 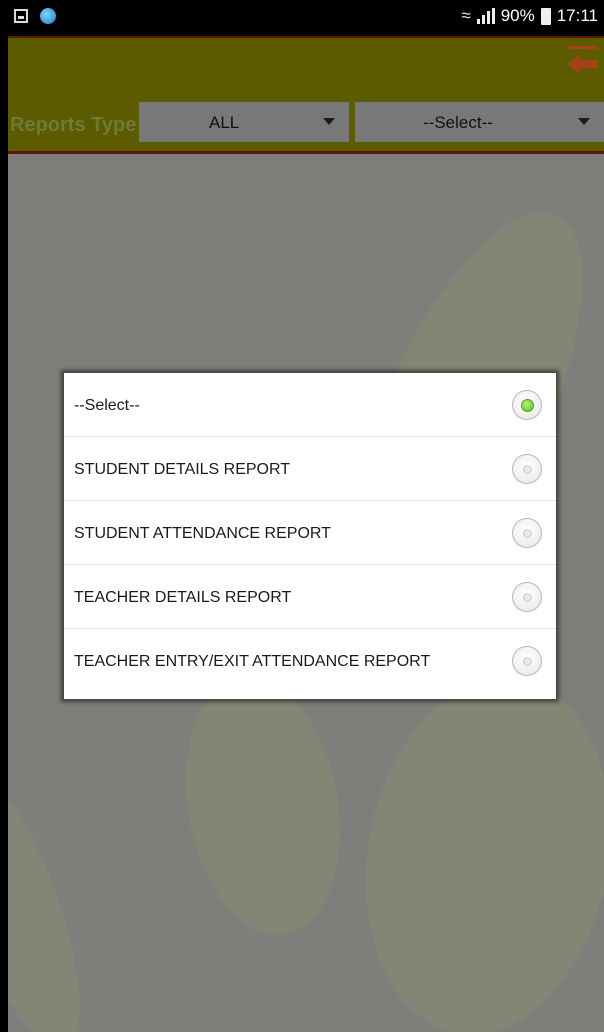 What do you see at coordinates (244, 122) in the screenshot?
I see `report-type-dropdown: ALL` at bounding box center [244, 122].